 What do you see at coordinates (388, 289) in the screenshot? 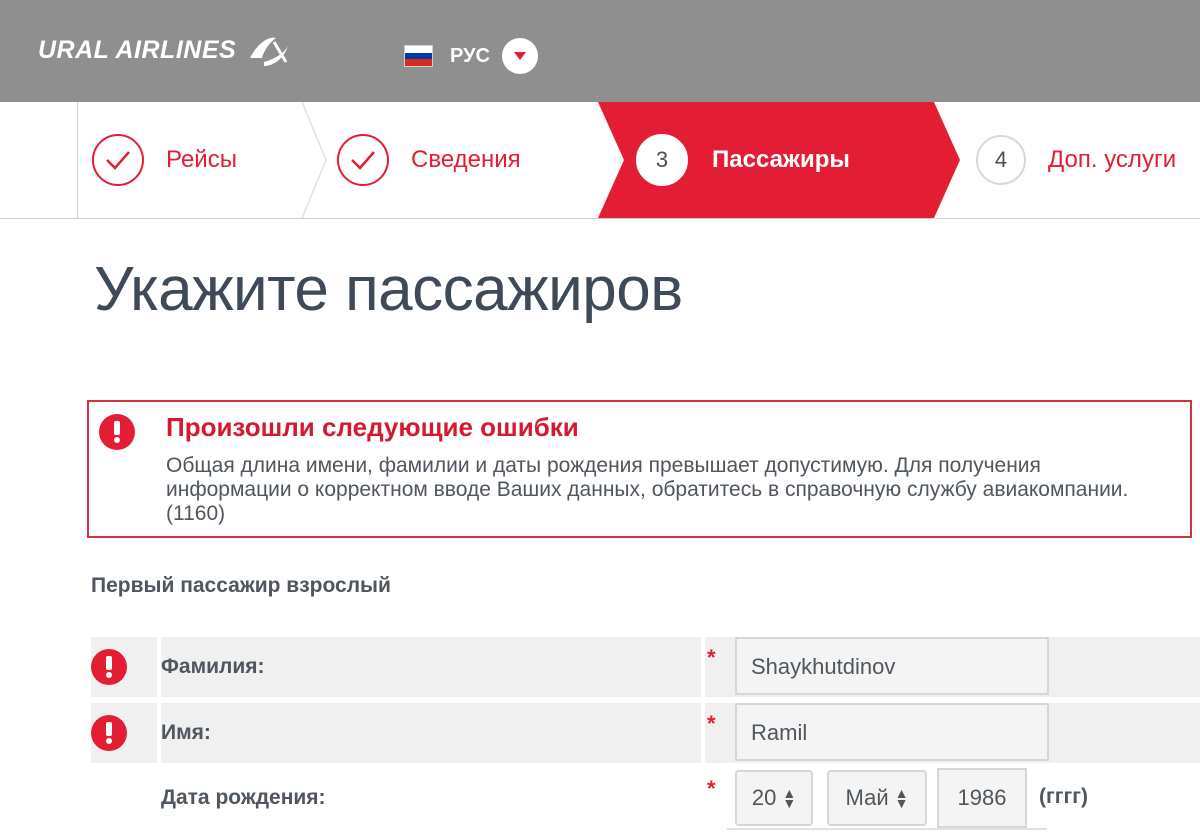
I see `page-title: Укажите пассажиров` at bounding box center [388, 289].